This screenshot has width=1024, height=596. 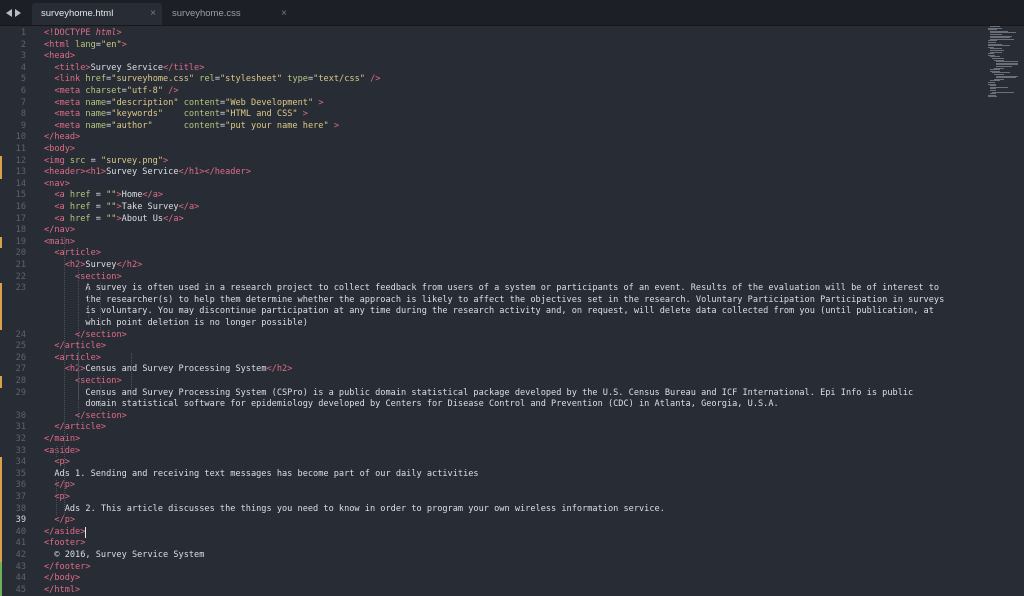 I want to click on code-line: </aside>, so click(x=65, y=532).